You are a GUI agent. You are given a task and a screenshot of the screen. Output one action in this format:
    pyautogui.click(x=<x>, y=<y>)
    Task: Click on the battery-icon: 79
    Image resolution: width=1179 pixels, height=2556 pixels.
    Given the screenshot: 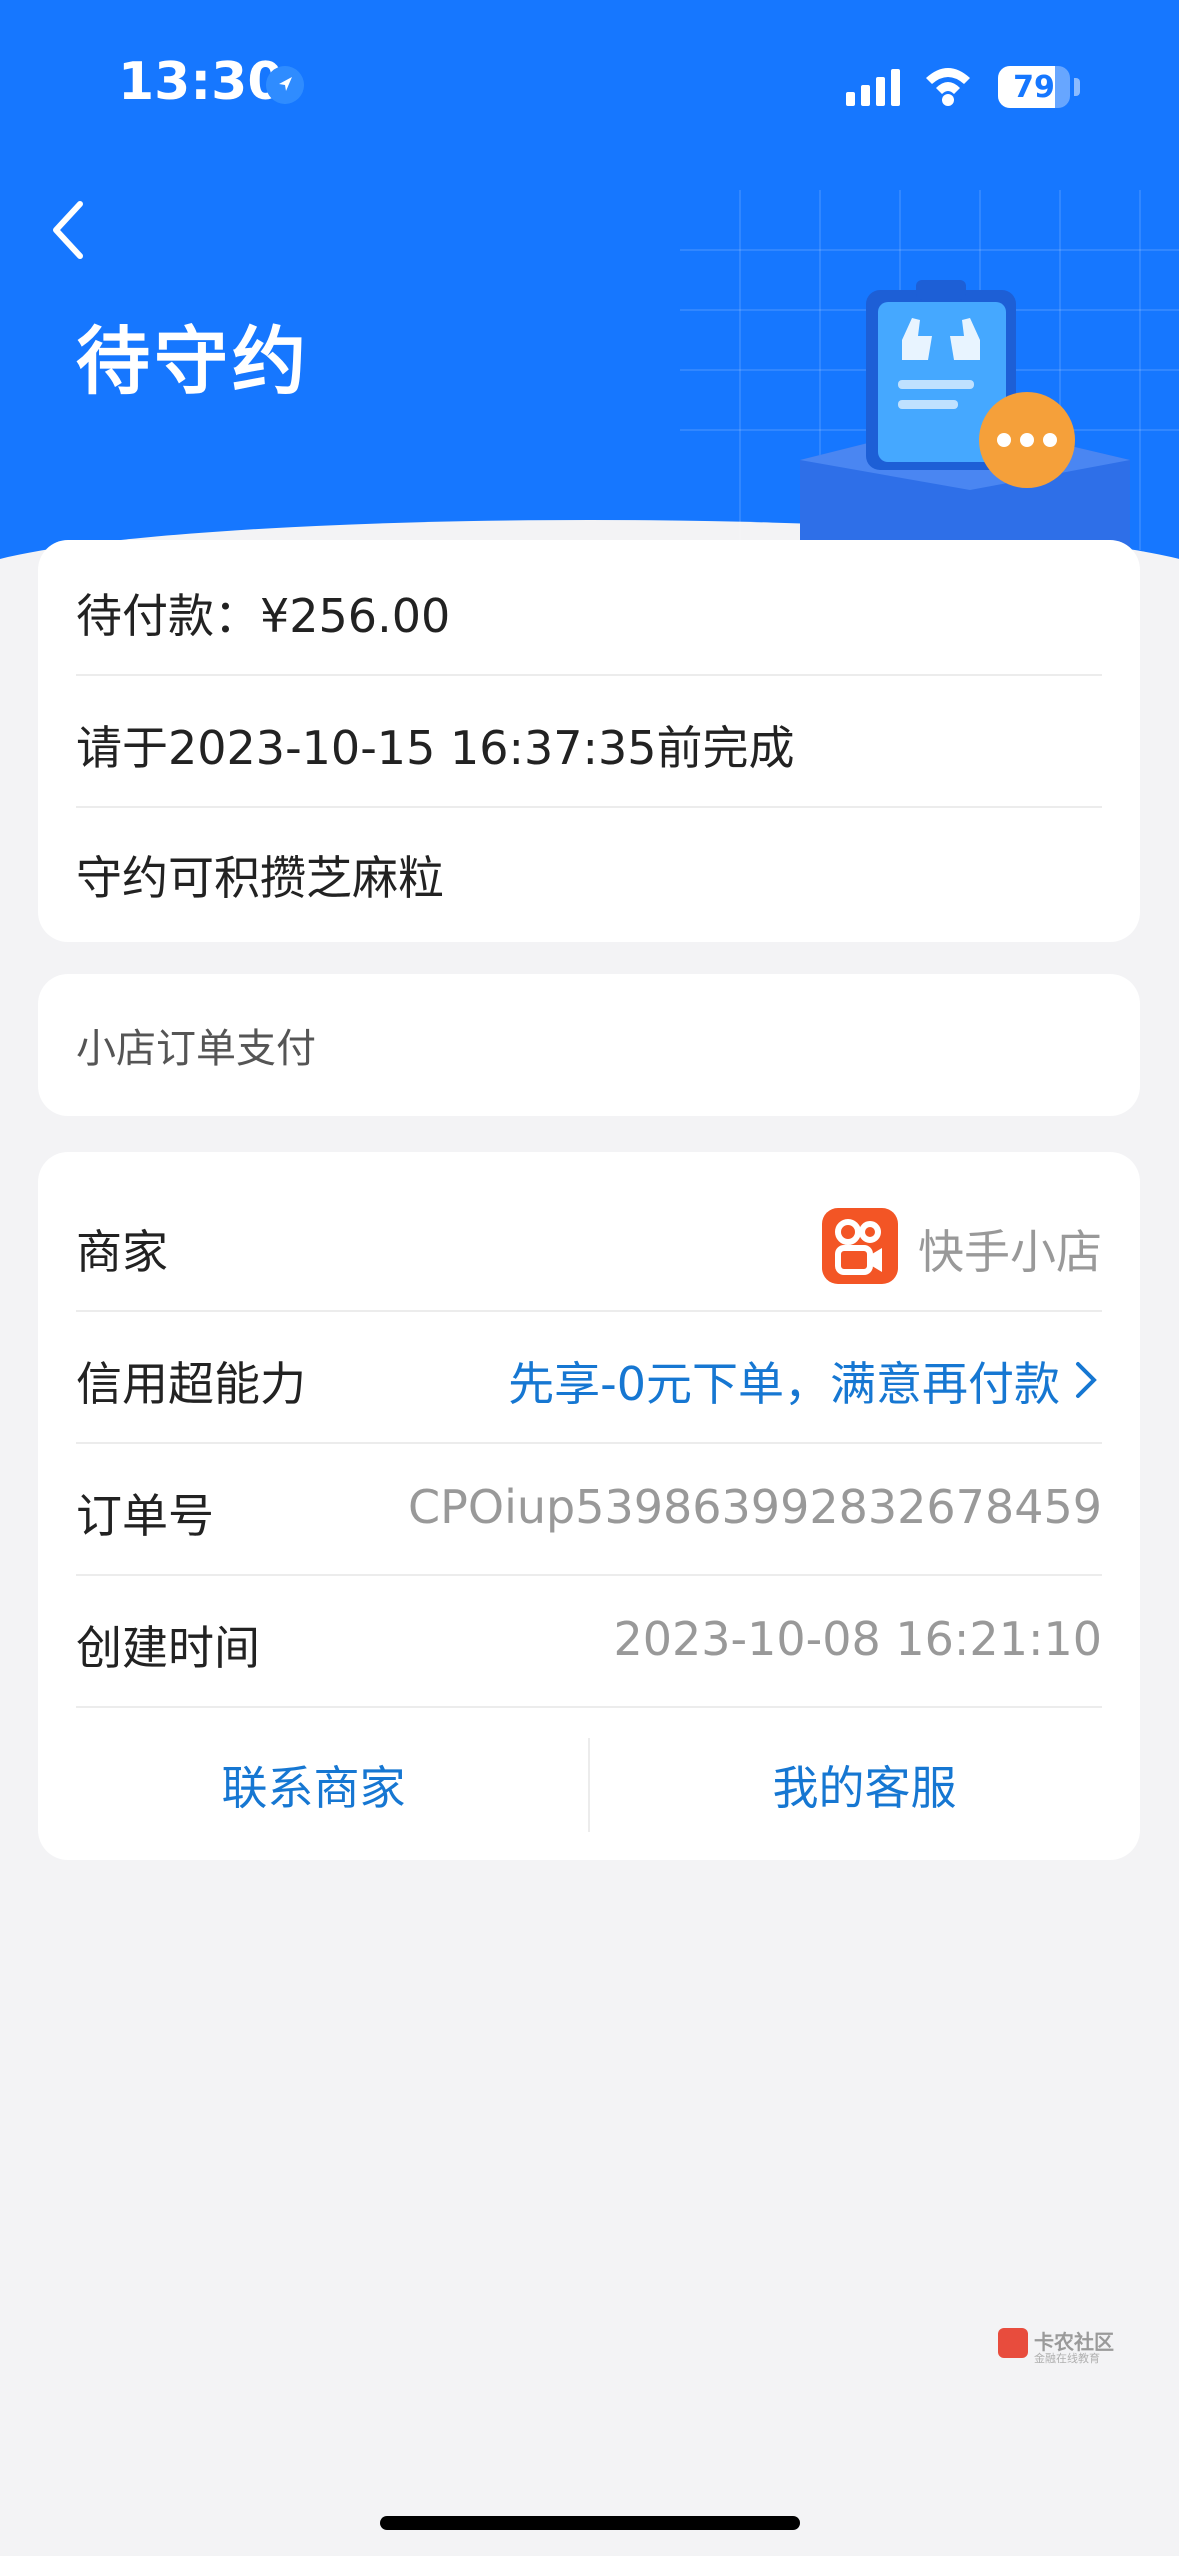 What is the action you would take?
    pyautogui.click(x=1034, y=87)
    